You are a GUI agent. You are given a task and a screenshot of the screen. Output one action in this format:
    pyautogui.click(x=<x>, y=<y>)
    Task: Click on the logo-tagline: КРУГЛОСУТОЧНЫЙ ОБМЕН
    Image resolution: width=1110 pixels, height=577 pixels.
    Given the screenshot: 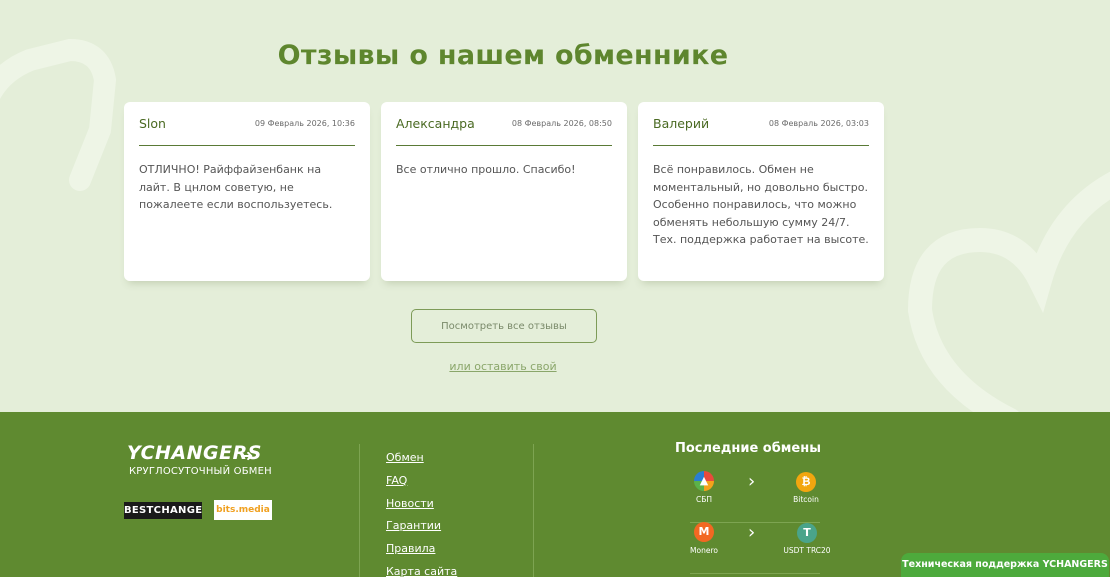 What is the action you would take?
    pyautogui.click(x=200, y=471)
    